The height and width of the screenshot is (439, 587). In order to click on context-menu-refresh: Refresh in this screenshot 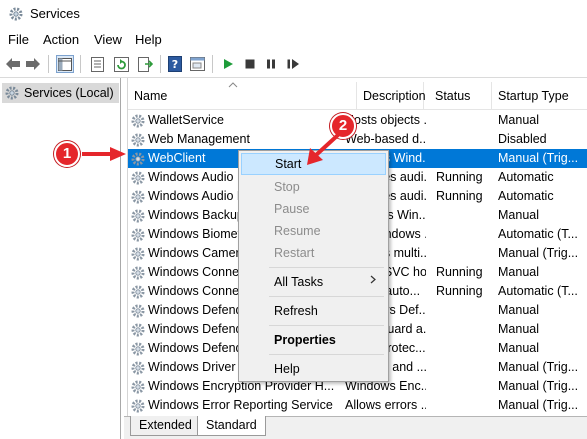, I will do `click(313, 311)`.